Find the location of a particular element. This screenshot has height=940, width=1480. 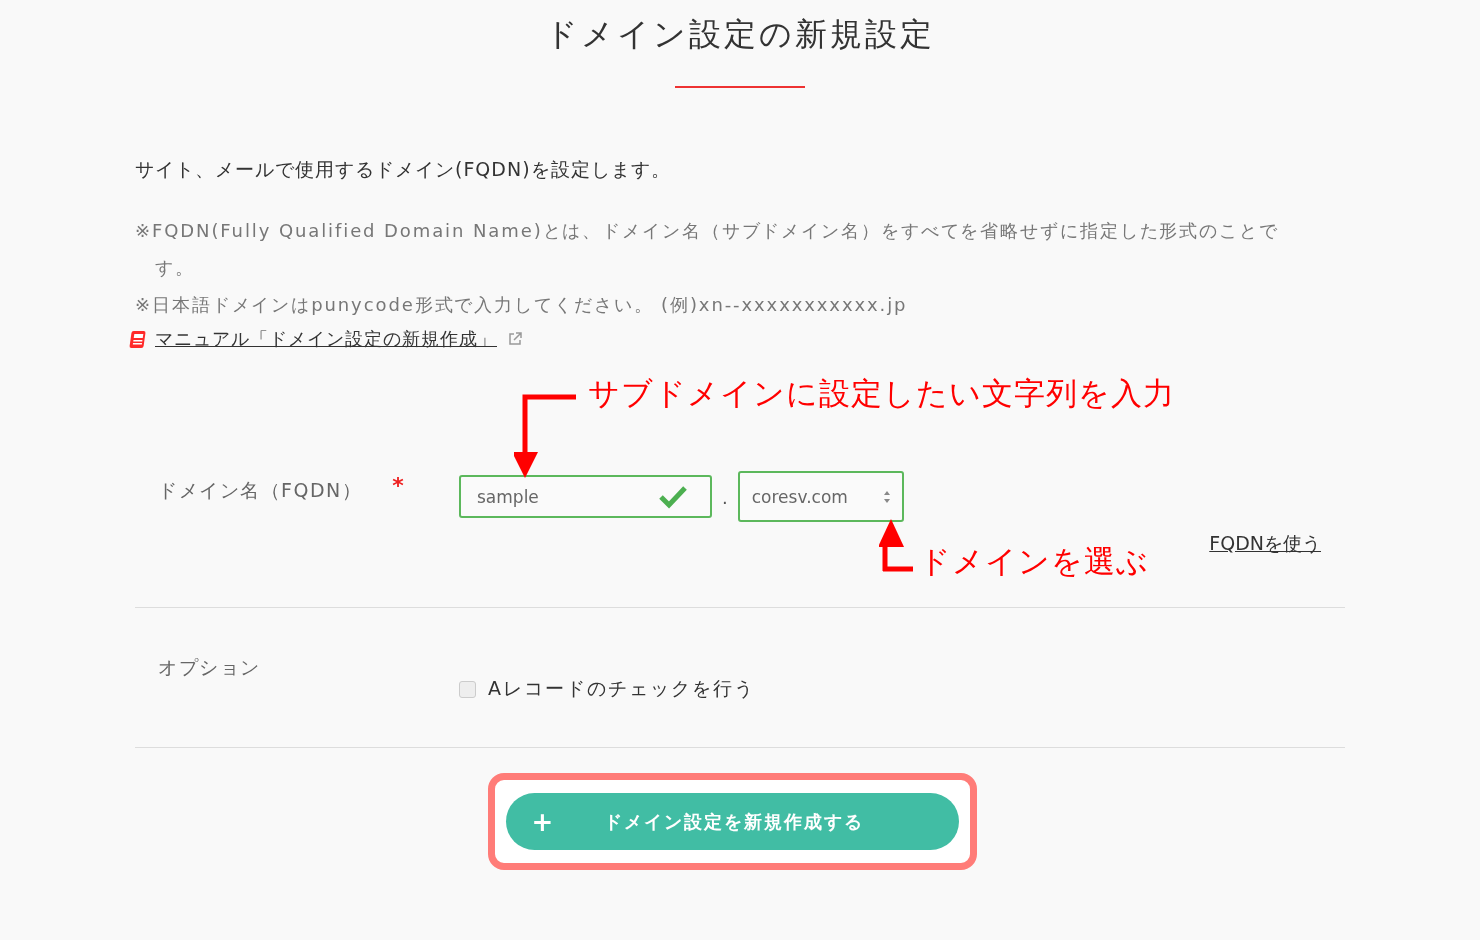

annotation-text: ドメインを選ぶ is located at coordinates (1034, 561).